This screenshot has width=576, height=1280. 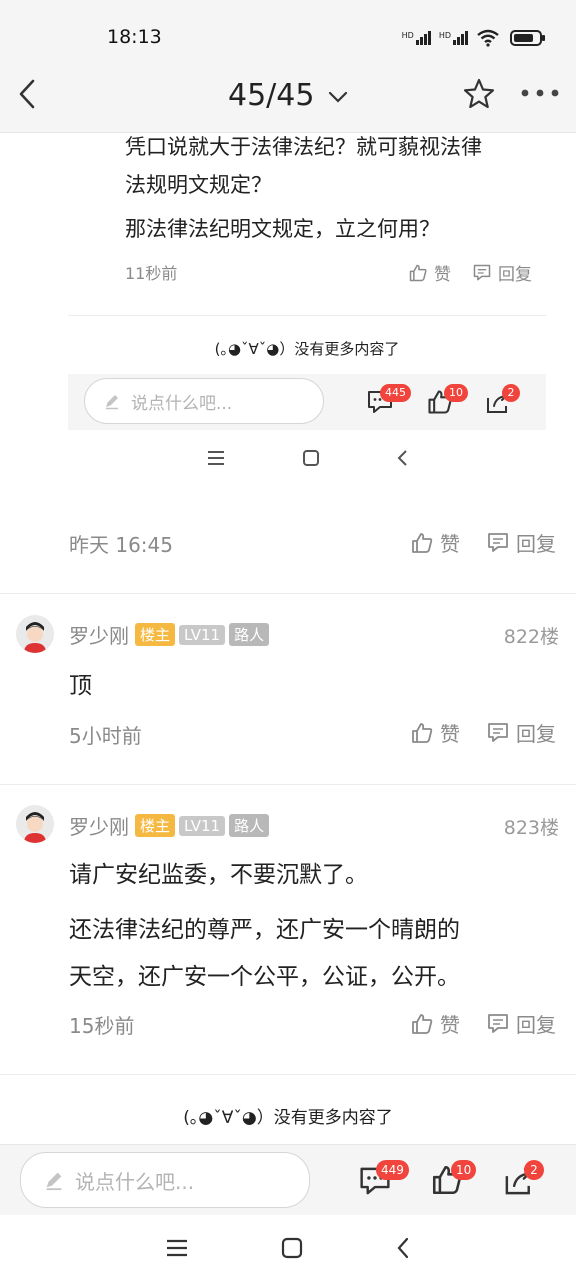 I want to click on embedded-reply: 回复, so click(x=502, y=272).